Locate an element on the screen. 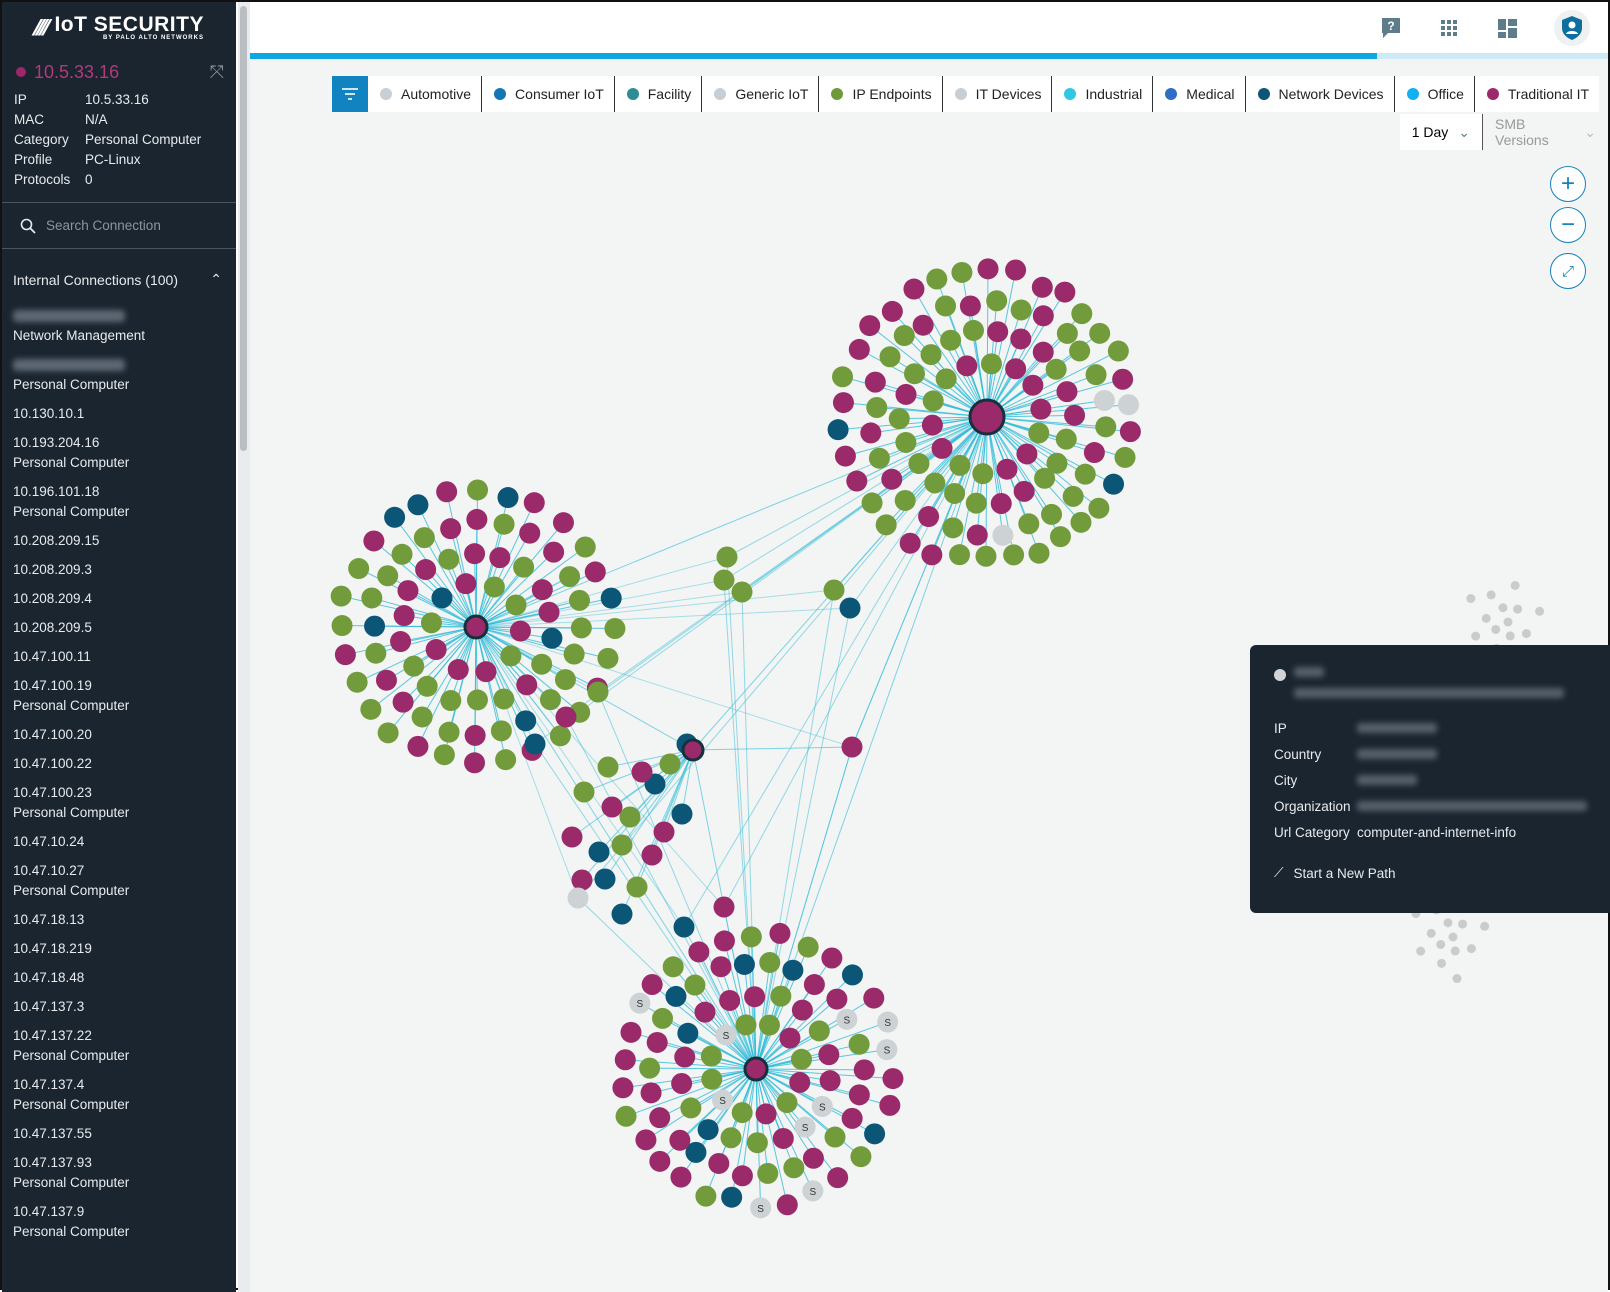 The image size is (1610, 1292). zoom-out-button: − is located at coordinates (1568, 225).